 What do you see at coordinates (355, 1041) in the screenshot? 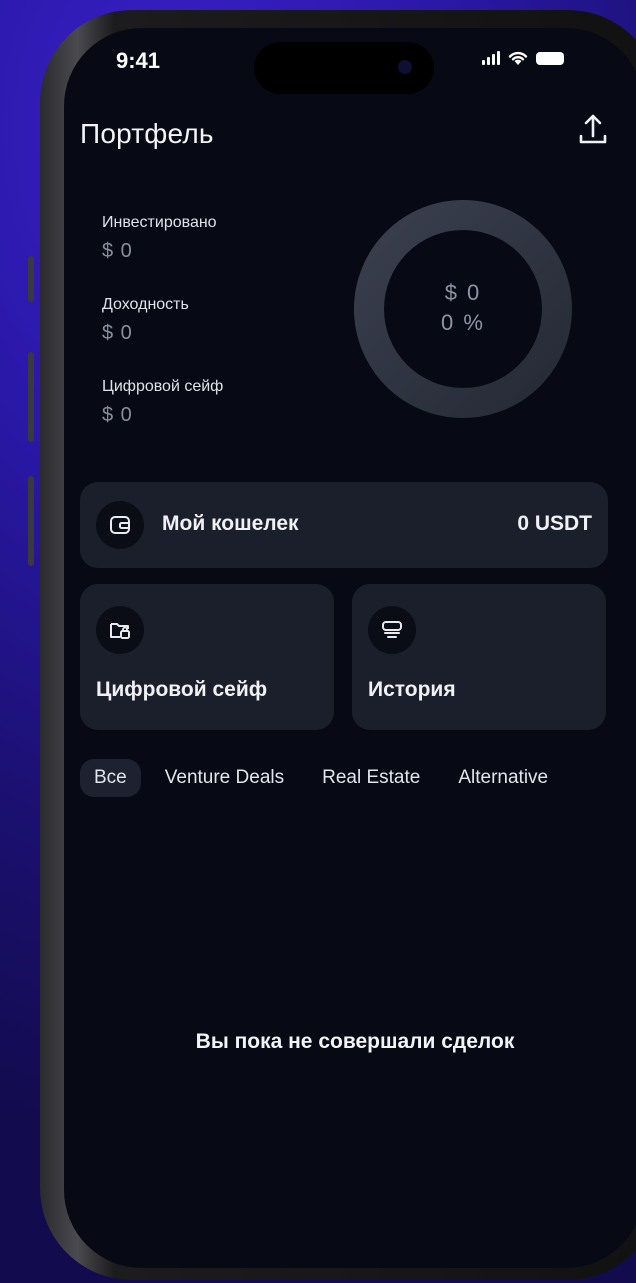
I see `empty-state-message: Вы пока не совершали сделок` at bounding box center [355, 1041].